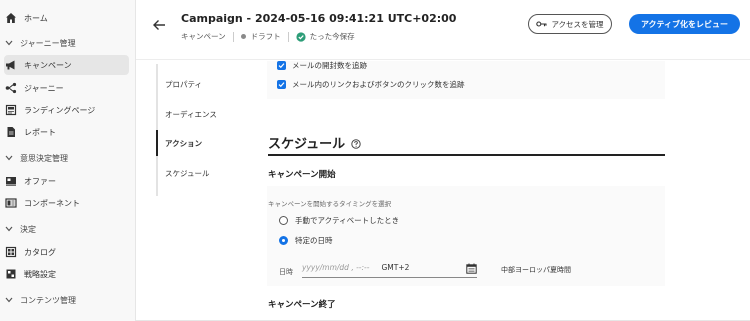 The height and width of the screenshot is (321, 750). I want to click on journey-icon, so click(11, 88).